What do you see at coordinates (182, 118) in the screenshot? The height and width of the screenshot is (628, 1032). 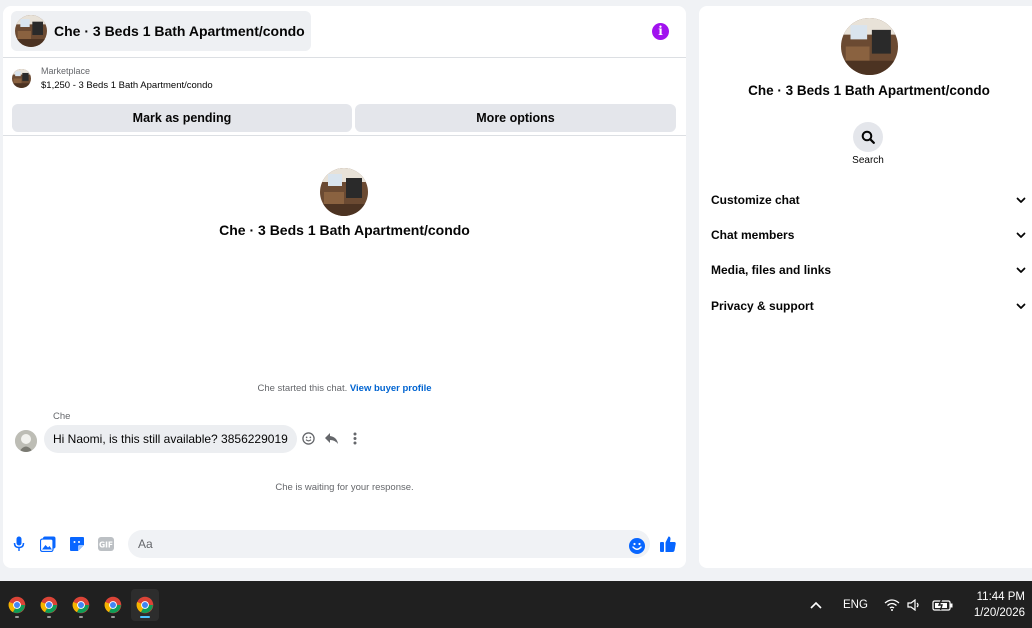 I see `mark-as-pending-button: Mark as pending` at bounding box center [182, 118].